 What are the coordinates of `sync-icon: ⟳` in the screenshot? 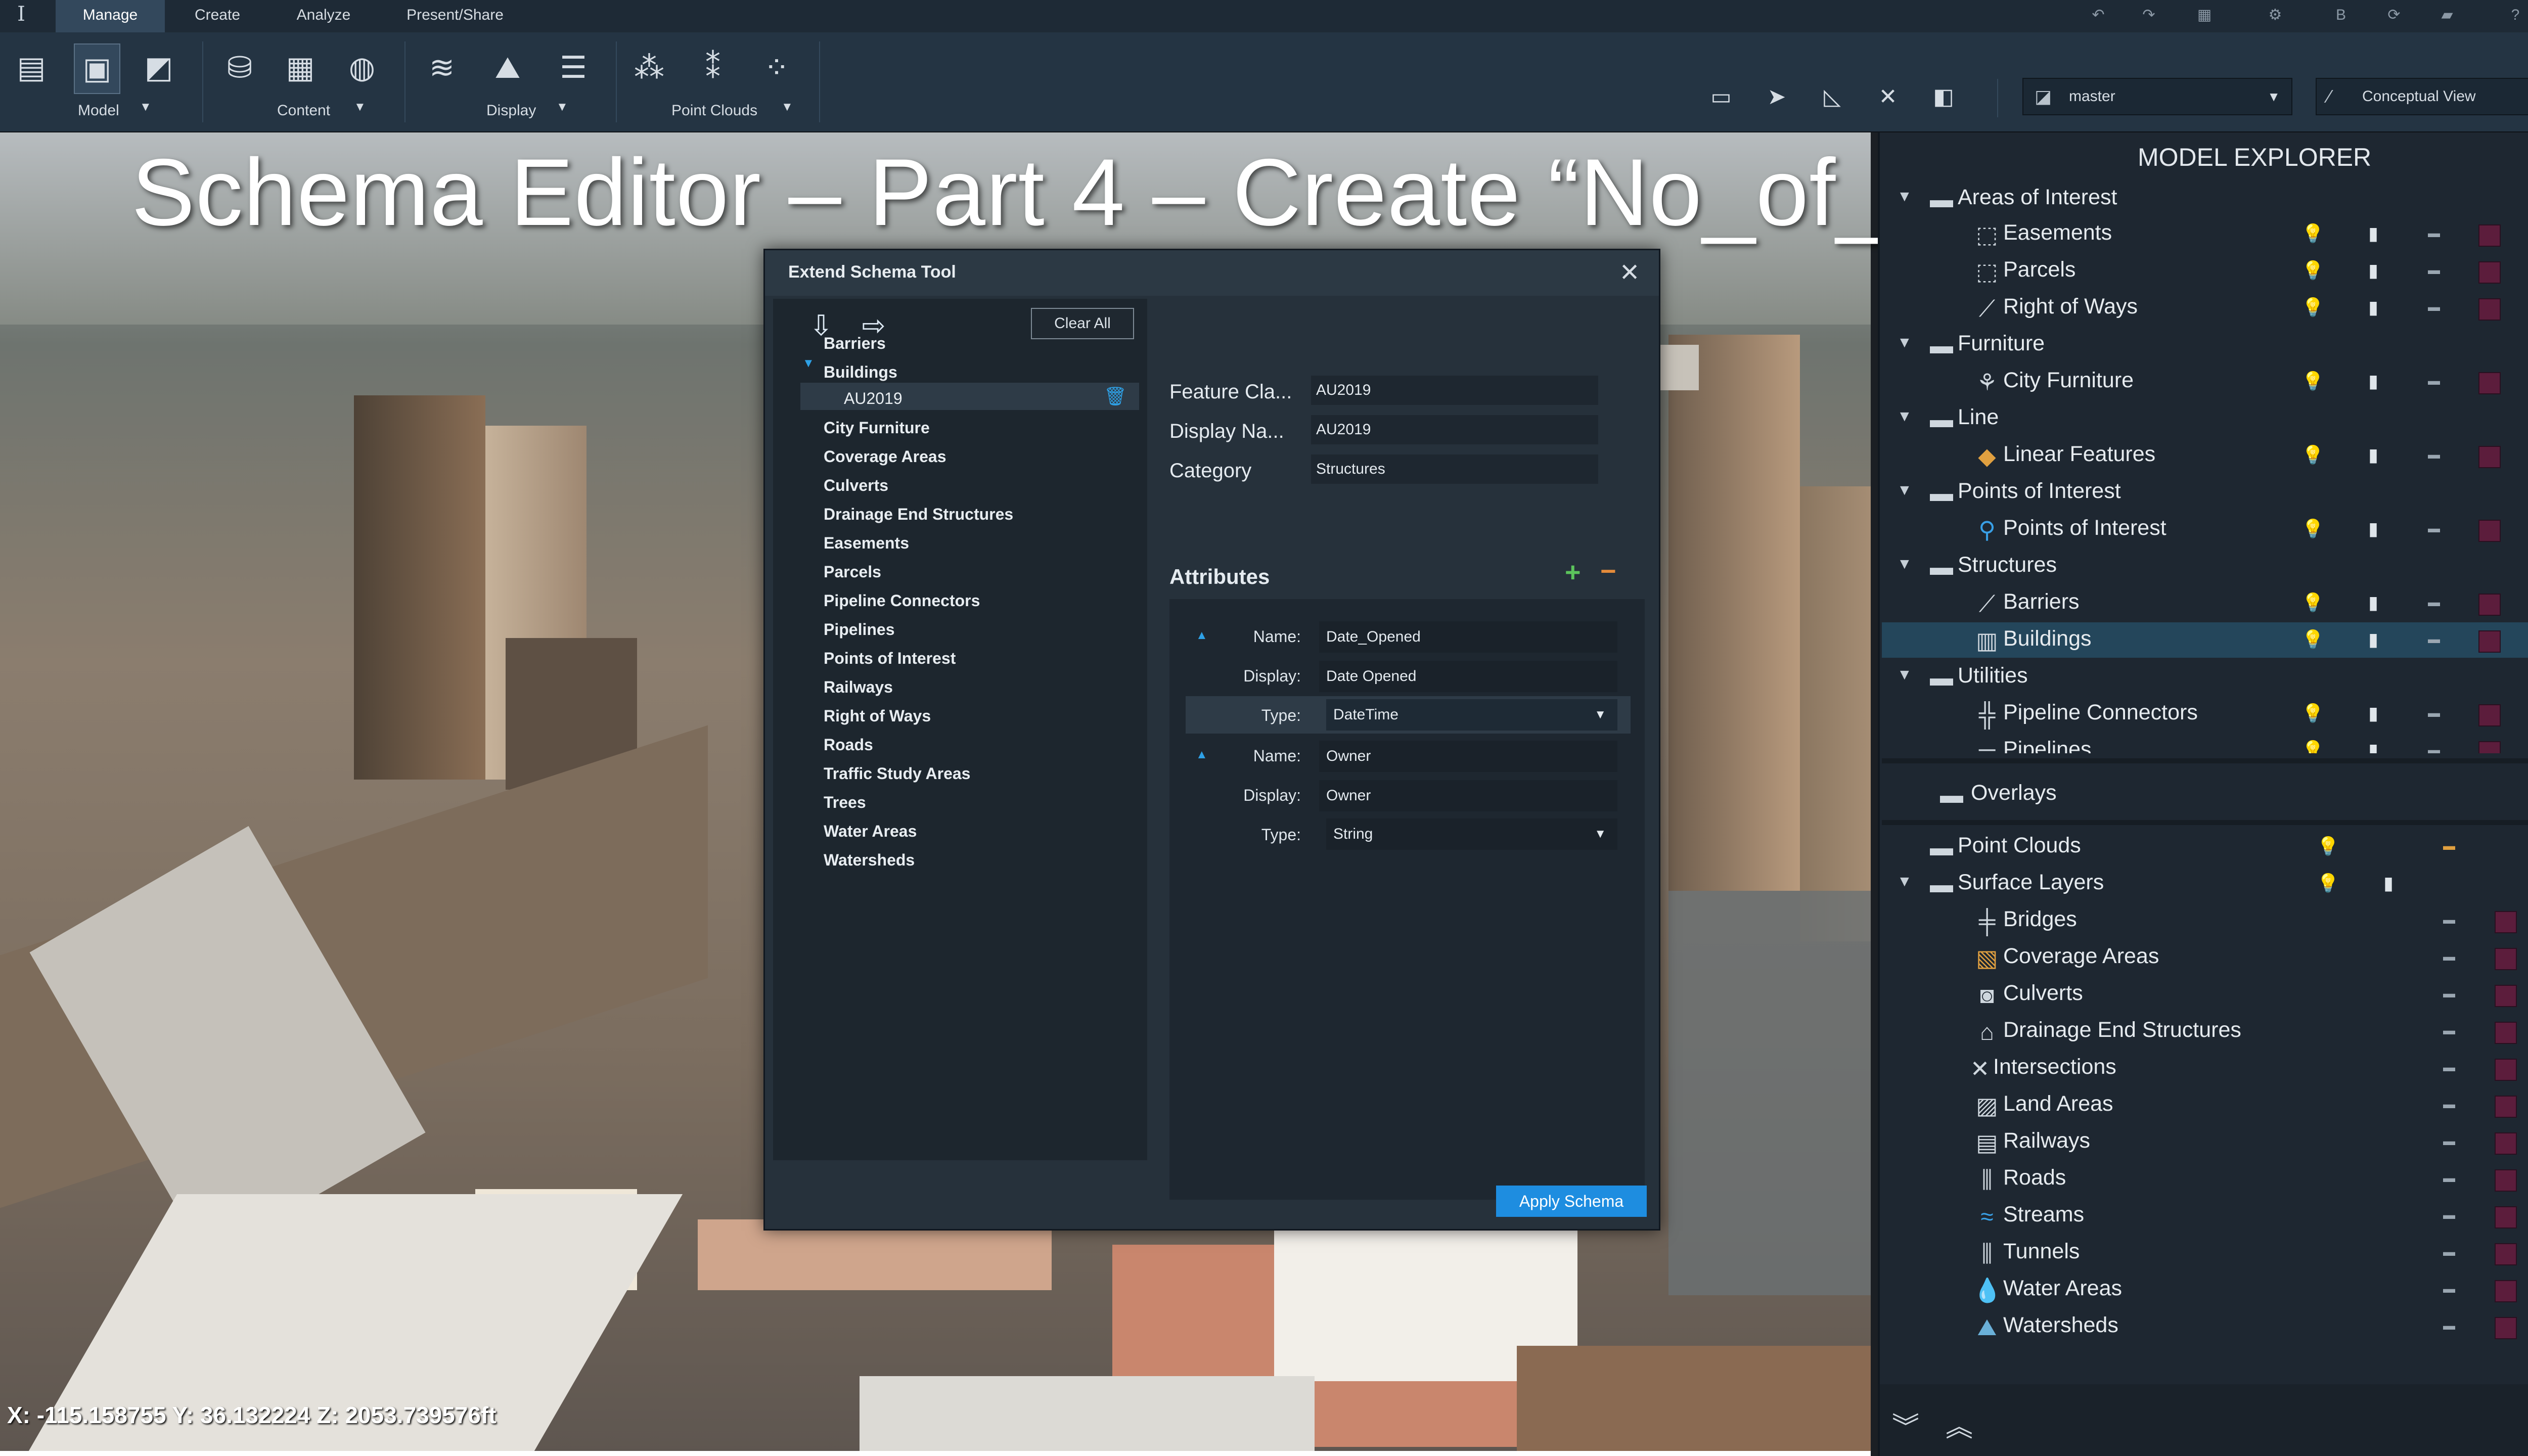 It's located at (2394, 15).